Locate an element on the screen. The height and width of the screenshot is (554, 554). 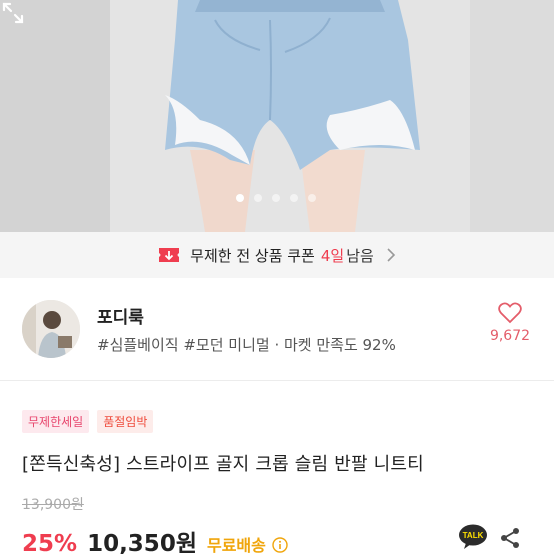
shop-avatar is located at coordinates (51, 329).